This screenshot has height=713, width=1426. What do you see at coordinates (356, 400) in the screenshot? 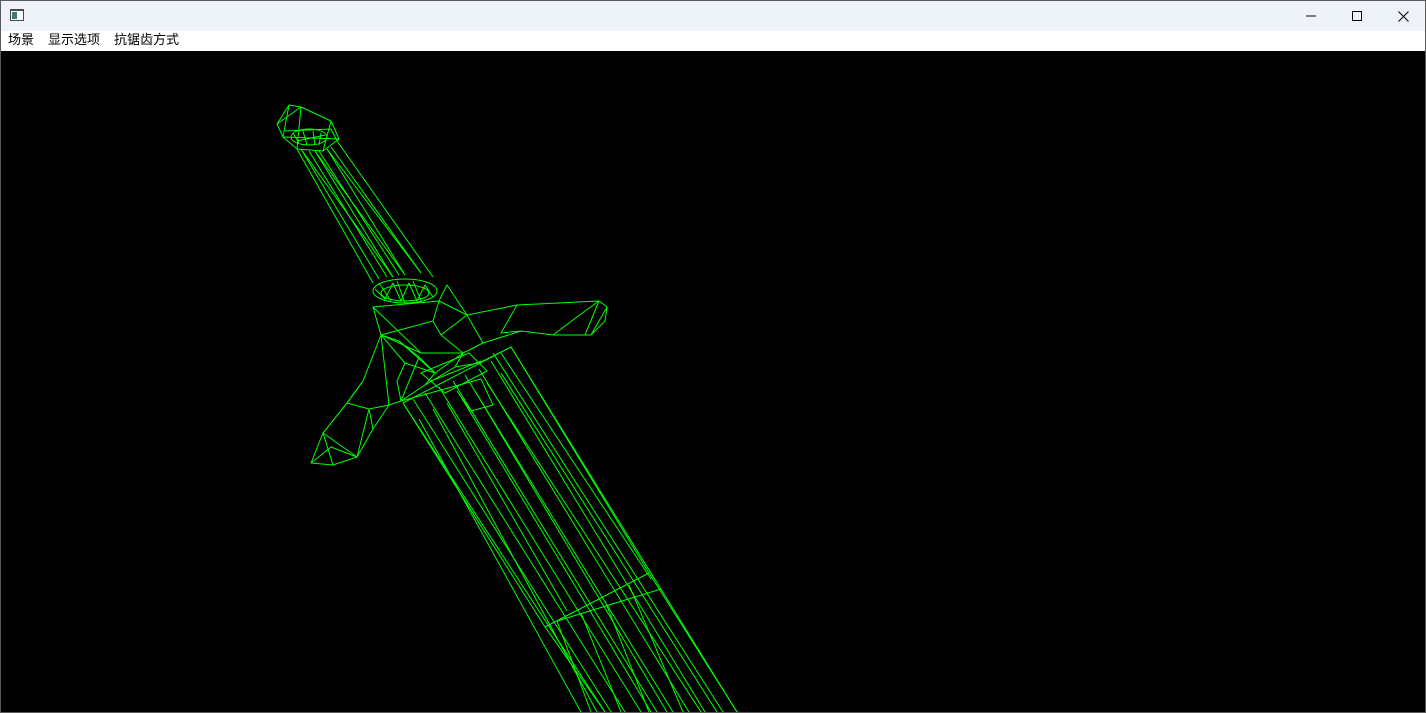
I see `sword-crossguard-left` at bounding box center [356, 400].